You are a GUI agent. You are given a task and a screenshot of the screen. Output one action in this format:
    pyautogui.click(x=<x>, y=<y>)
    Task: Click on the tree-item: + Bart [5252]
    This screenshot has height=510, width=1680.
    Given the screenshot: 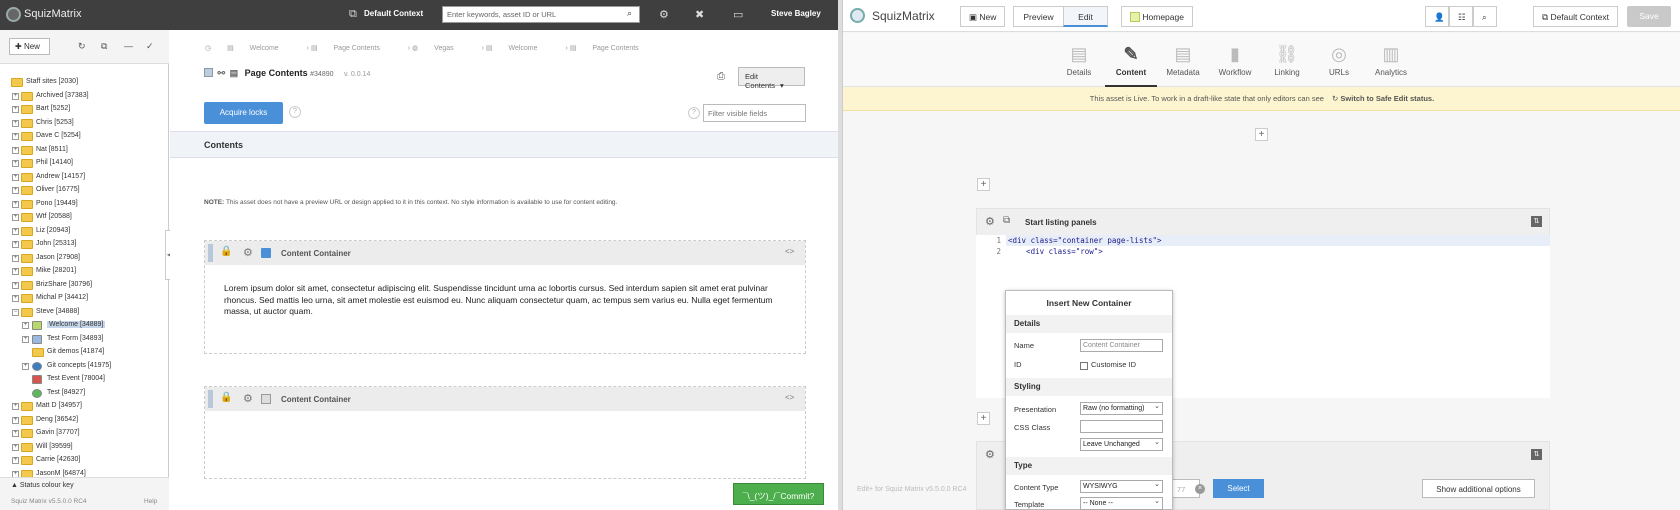 What is the action you would take?
    pyautogui.click(x=84, y=110)
    